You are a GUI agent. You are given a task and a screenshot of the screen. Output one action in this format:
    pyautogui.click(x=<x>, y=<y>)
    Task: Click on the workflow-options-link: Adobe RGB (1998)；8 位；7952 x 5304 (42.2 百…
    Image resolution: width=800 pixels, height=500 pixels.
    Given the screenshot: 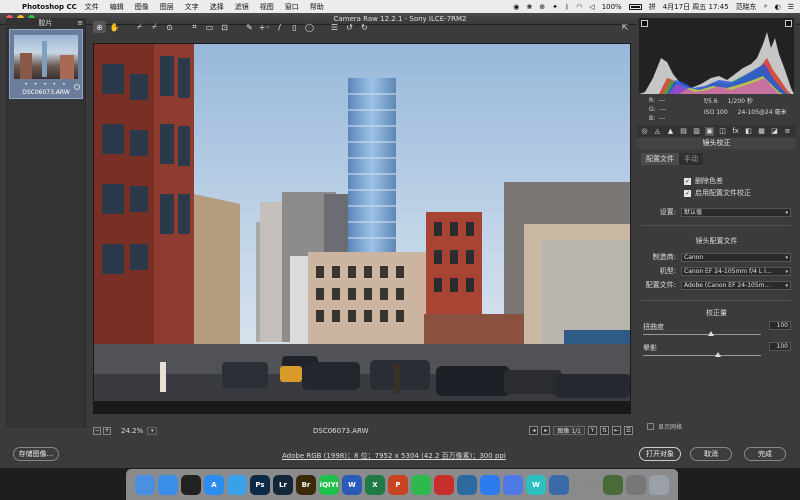 What is the action you would take?
    pyautogui.click(x=394, y=456)
    